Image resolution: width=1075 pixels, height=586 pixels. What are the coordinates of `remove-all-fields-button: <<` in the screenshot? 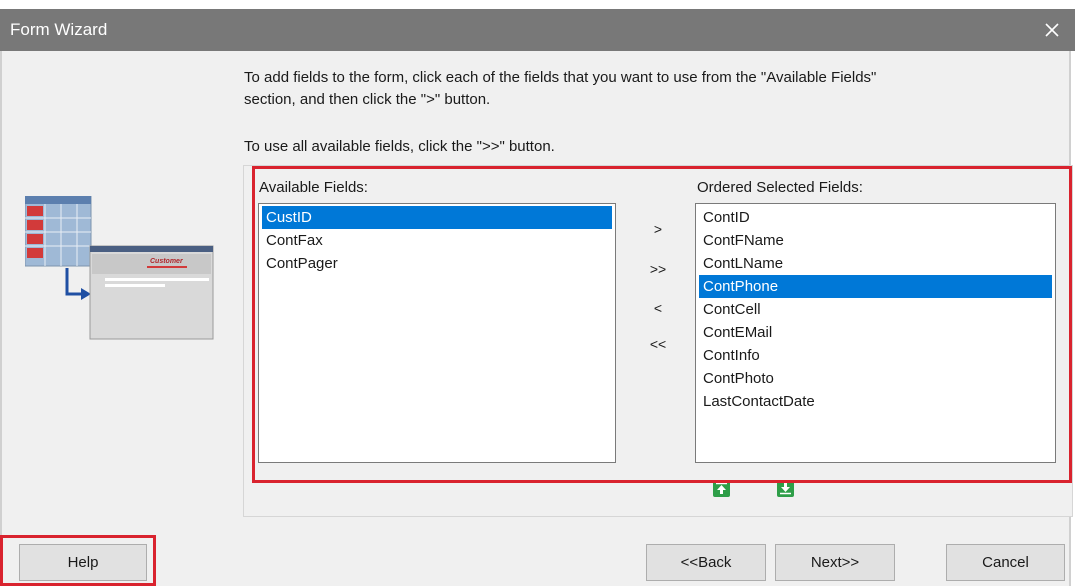 It's located at (658, 344).